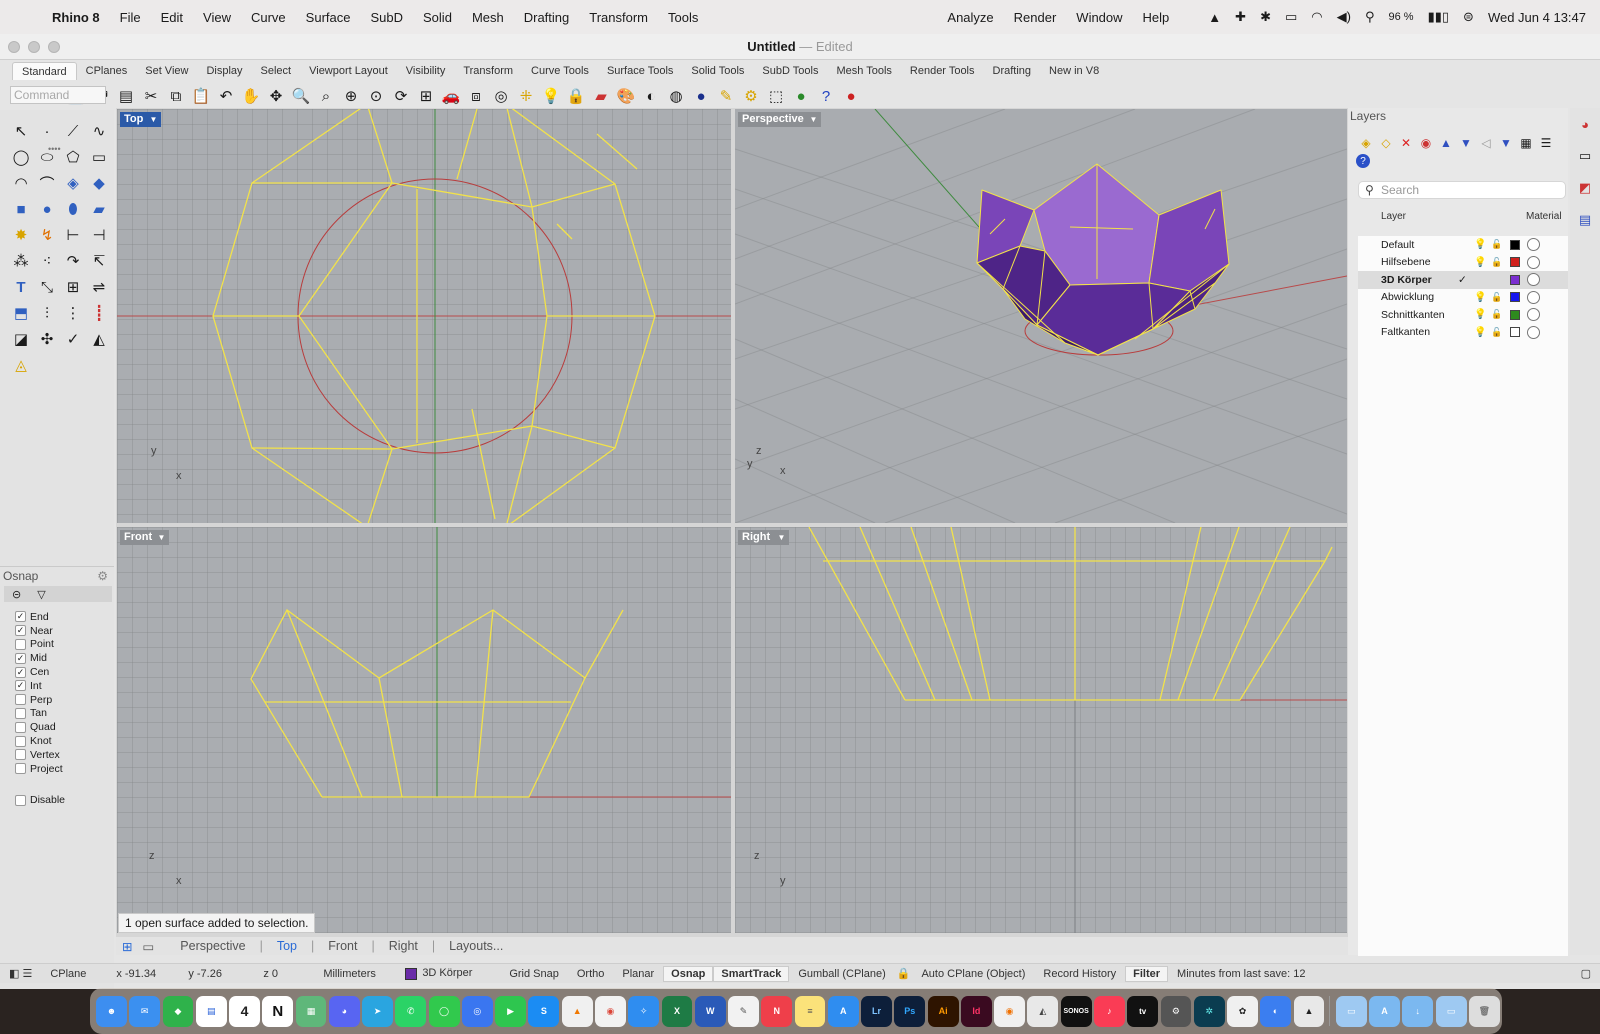  What do you see at coordinates (145, 1011) in the screenshot?
I see `mail-icon: ✉` at bounding box center [145, 1011].